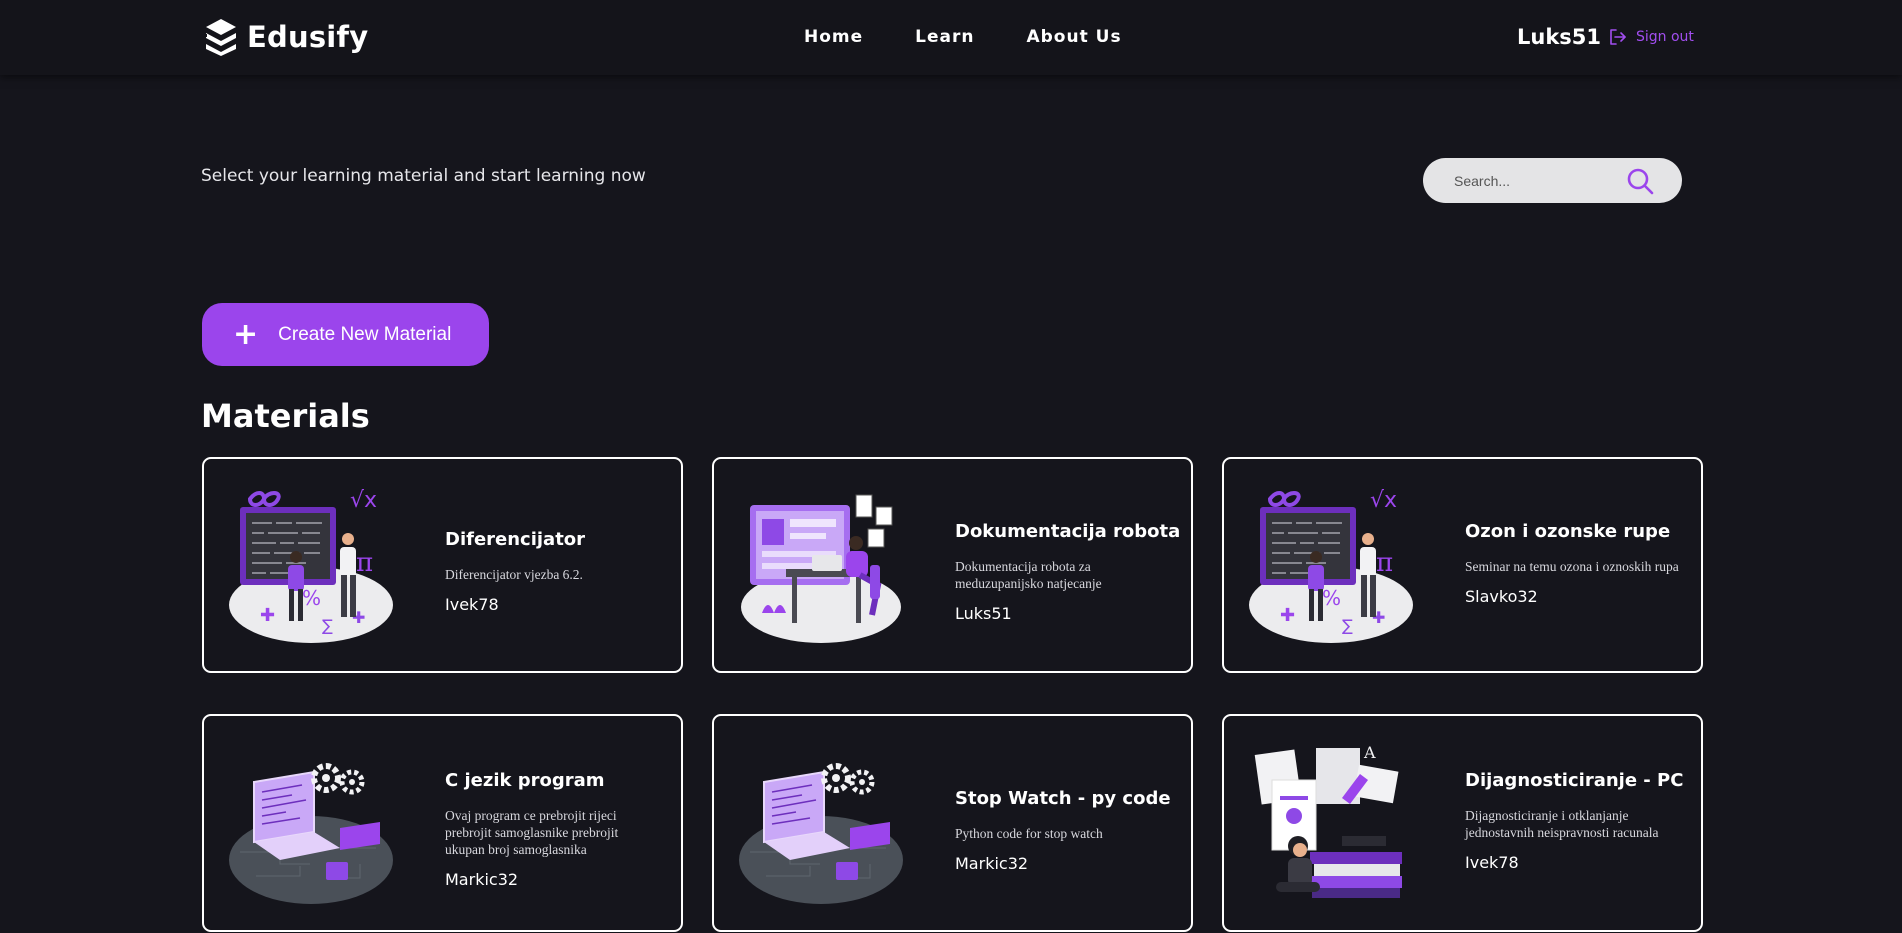 The image size is (1902, 933). What do you see at coordinates (365, 334) in the screenshot?
I see `create-material-label: Create New Material` at bounding box center [365, 334].